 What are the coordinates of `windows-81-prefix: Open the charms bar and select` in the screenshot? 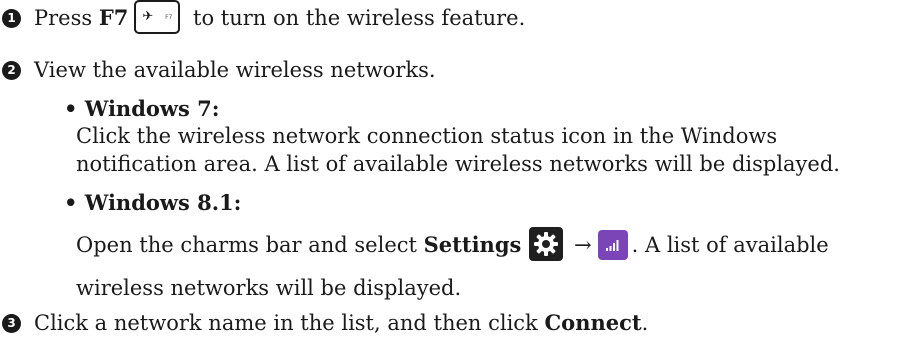 It's located at (250, 245).